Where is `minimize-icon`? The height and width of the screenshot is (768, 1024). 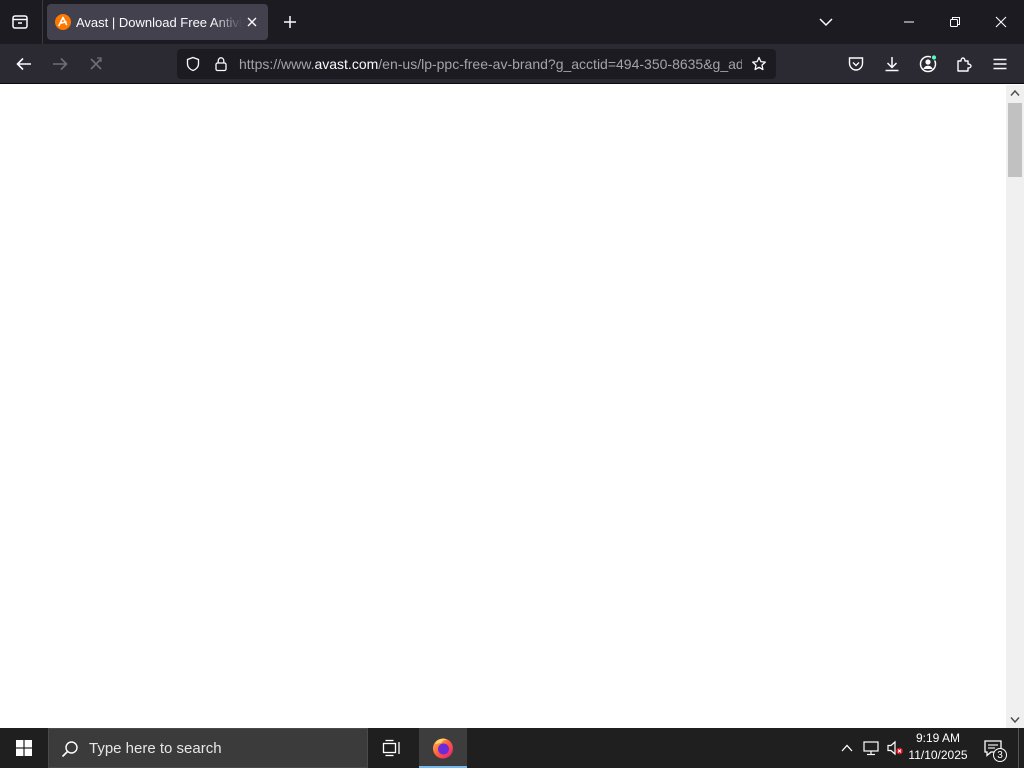
minimize-icon is located at coordinates (909, 22).